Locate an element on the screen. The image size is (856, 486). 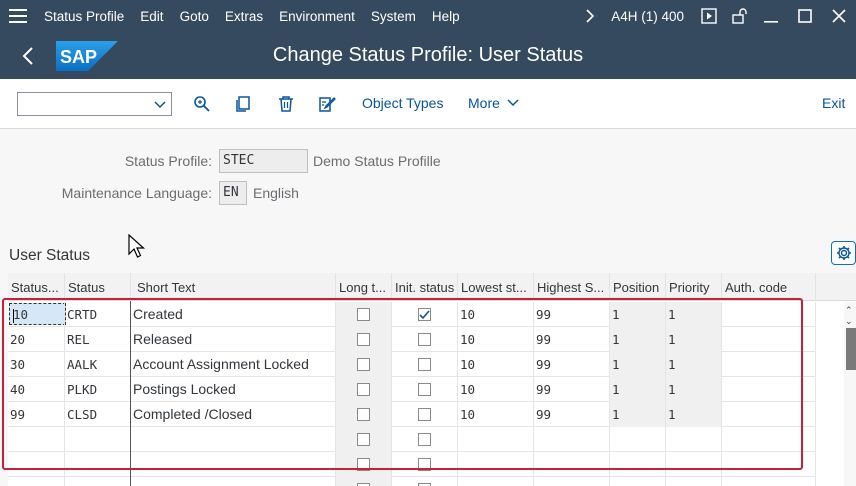
command-field is located at coordinates (94, 104).